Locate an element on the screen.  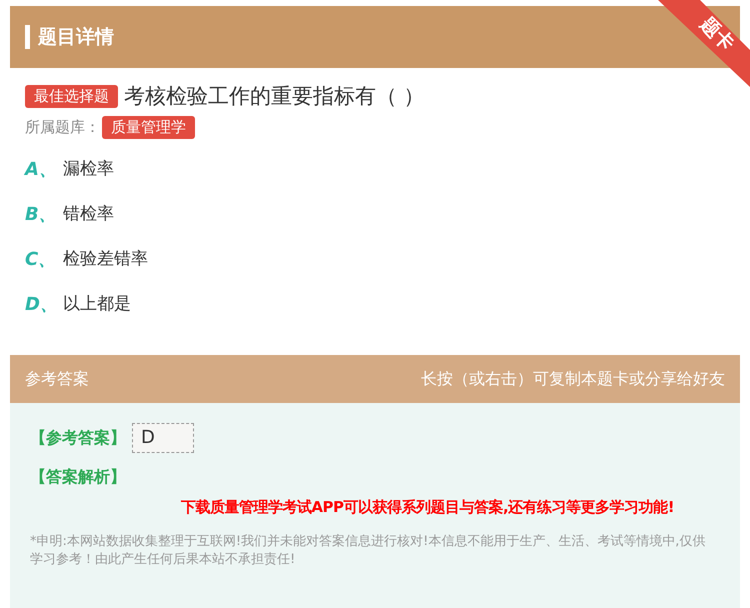
option-text: 检验差错率 is located at coordinates (105, 259).